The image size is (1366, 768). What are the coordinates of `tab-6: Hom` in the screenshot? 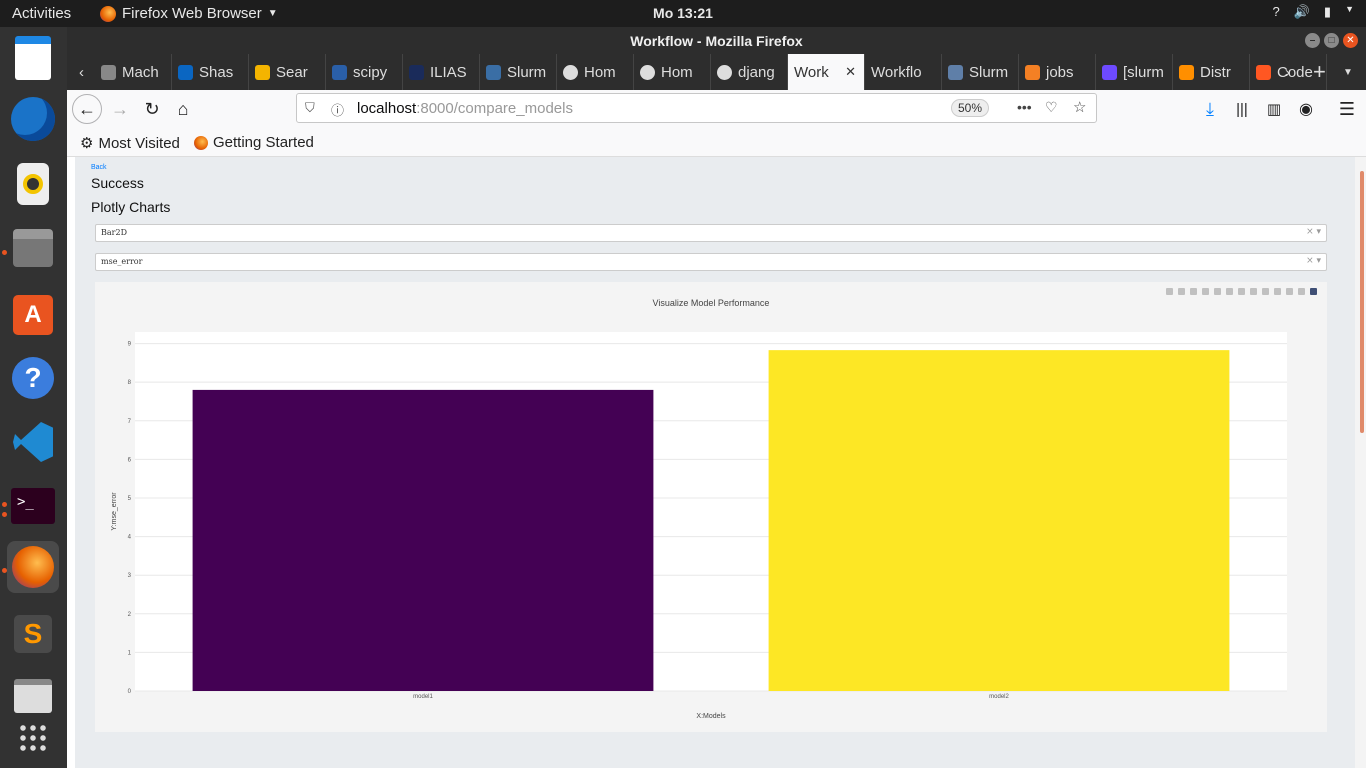 It's located at (595, 72).